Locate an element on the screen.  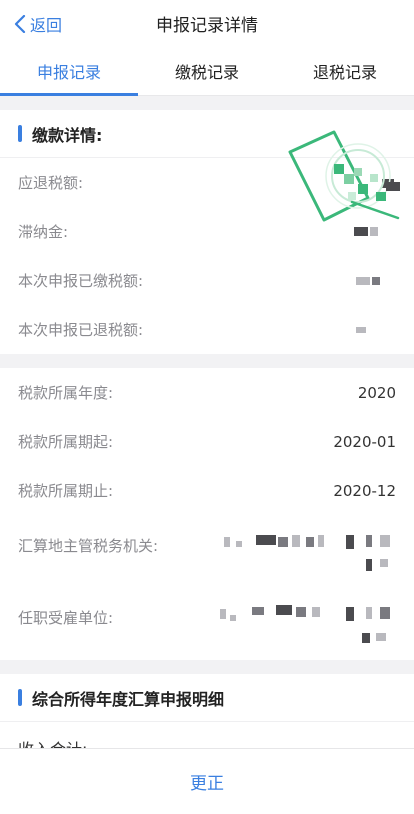
paid-amount-row: 本次申报已缴税额: is located at coordinates (207, 280).